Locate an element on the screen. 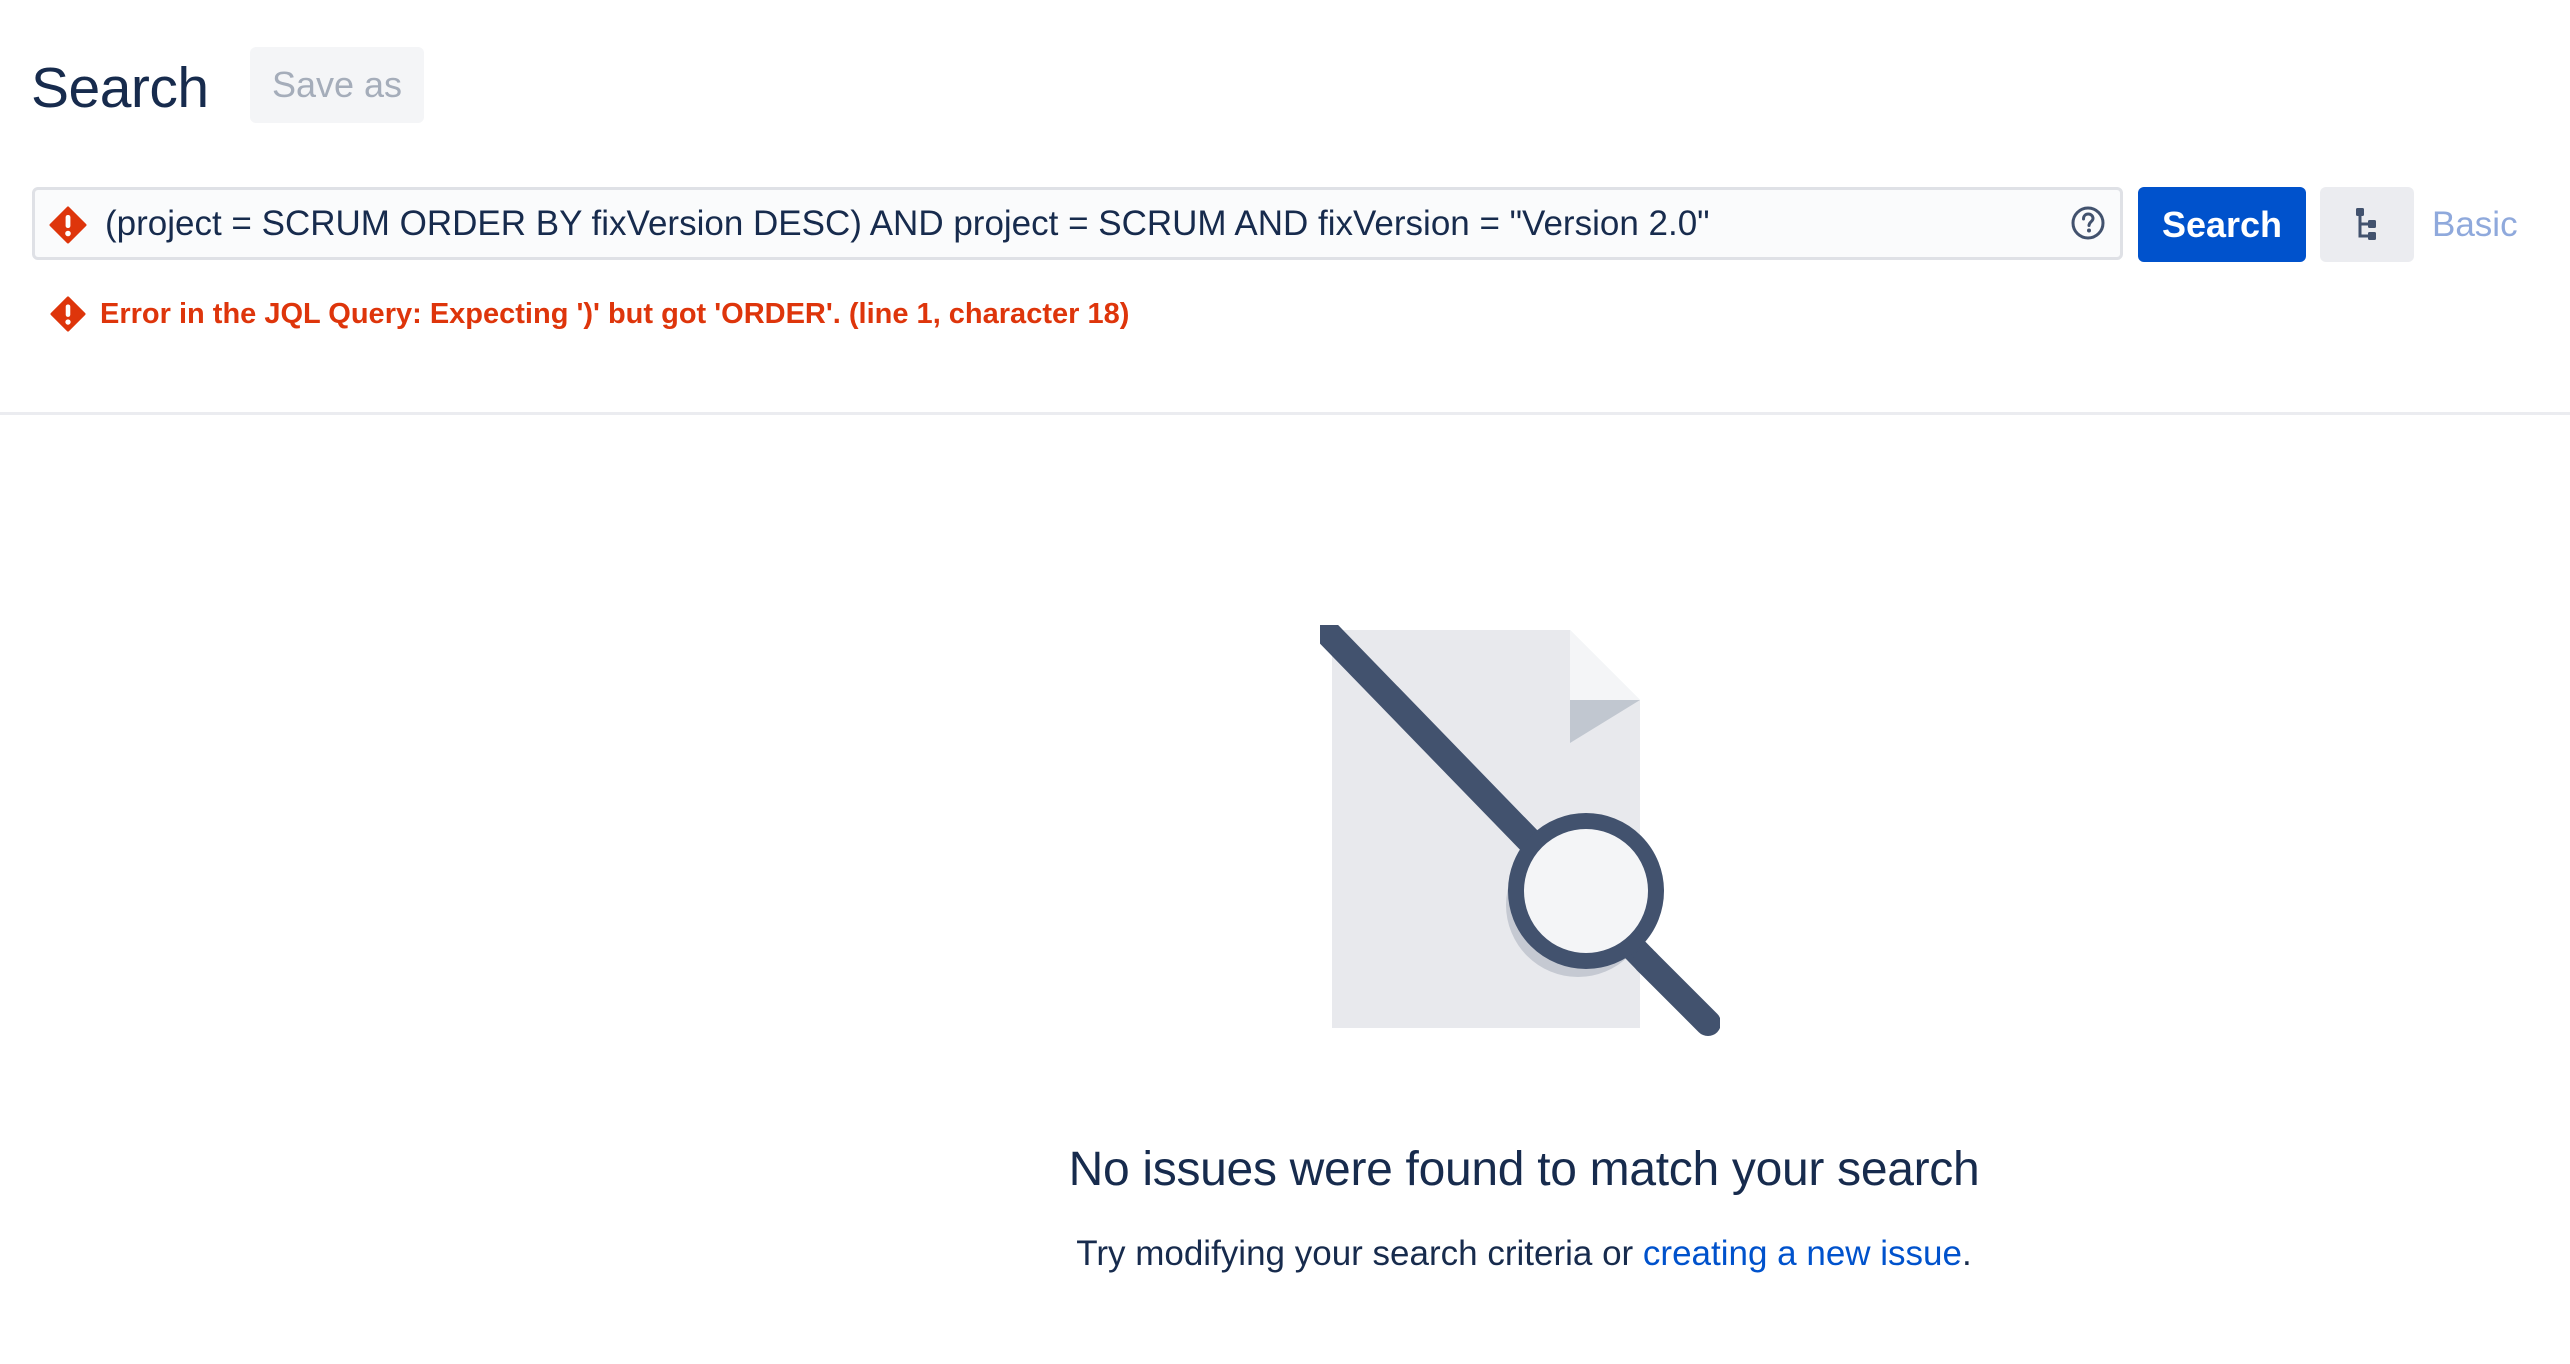  save-as-button: Save as is located at coordinates (337, 85).